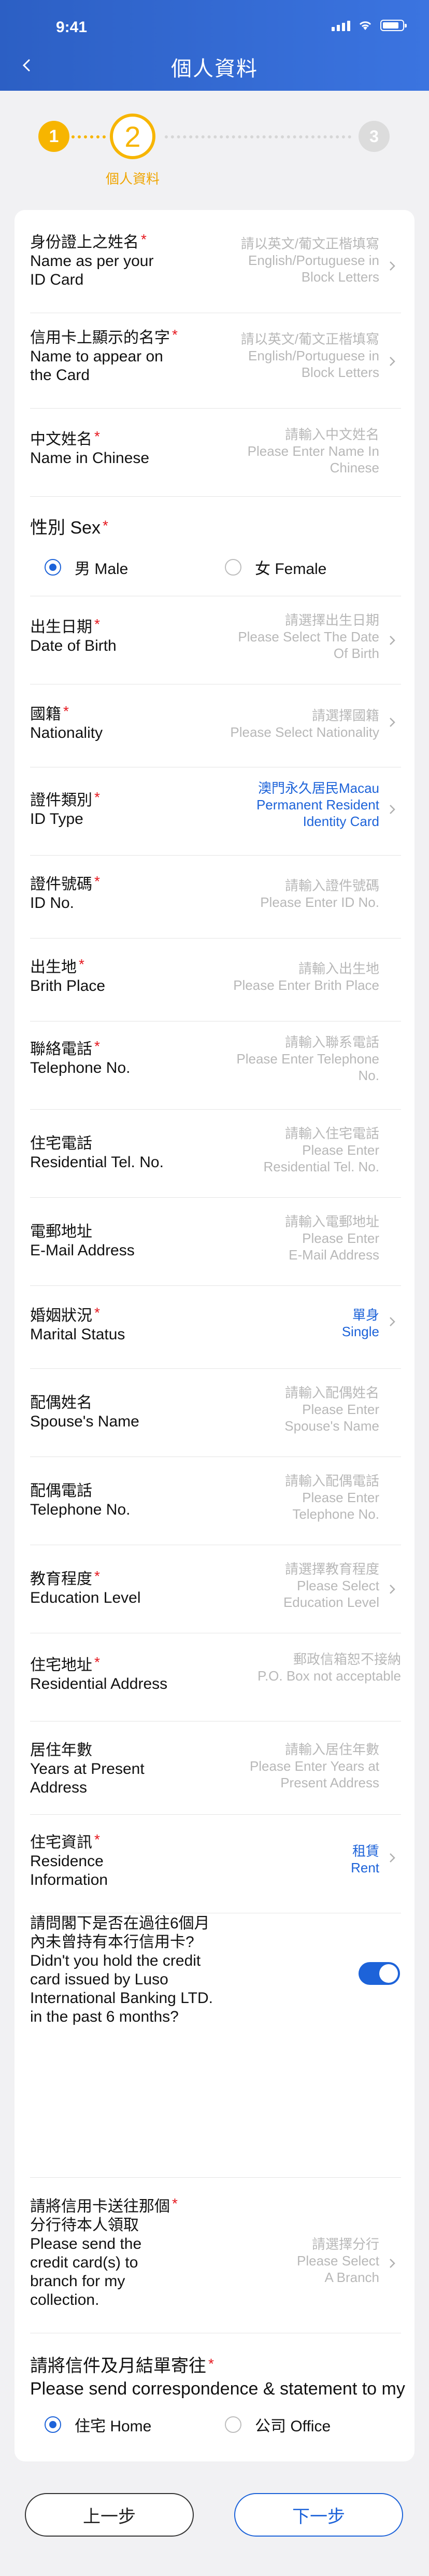  What do you see at coordinates (307, 1058) in the screenshot?
I see `field-placeholder: 請輸入聯系電話 Please Enter Telephone No.` at bounding box center [307, 1058].